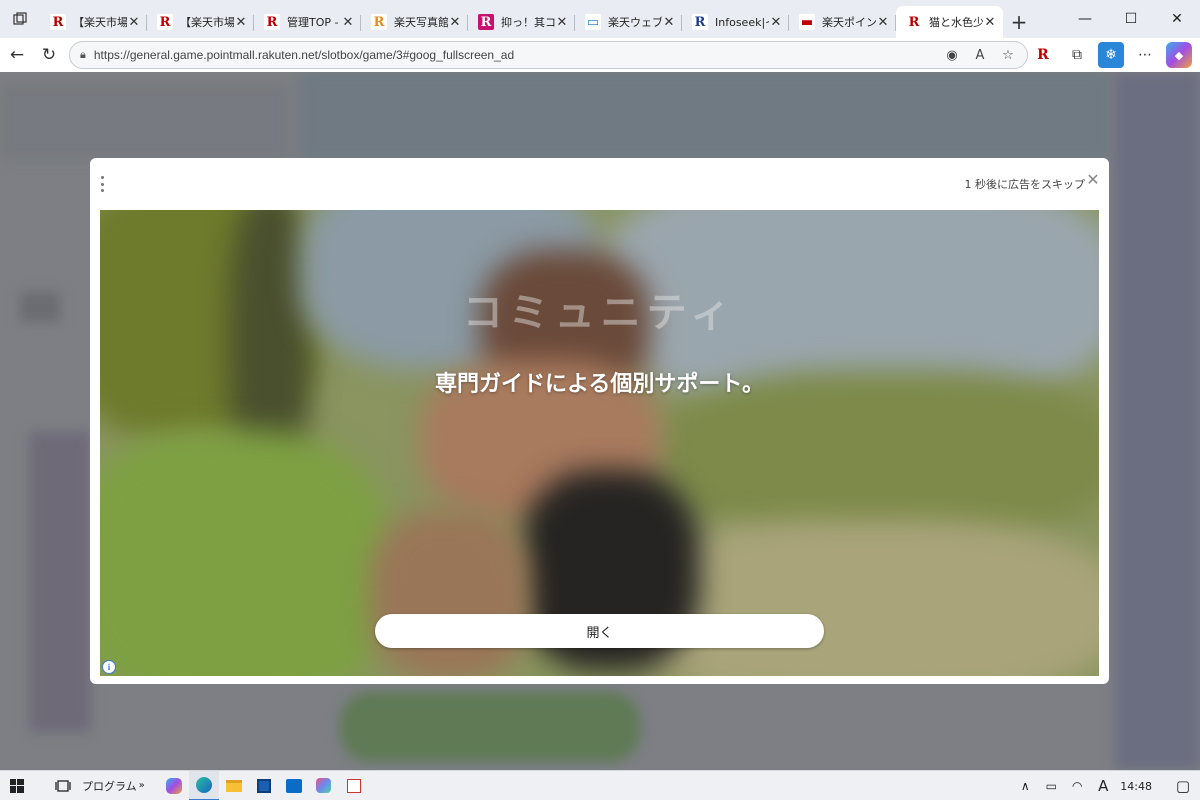  What do you see at coordinates (1008, 55) in the screenshot?
I see `favorite-star-icon: ☆` at bounding box center [1008, 55].